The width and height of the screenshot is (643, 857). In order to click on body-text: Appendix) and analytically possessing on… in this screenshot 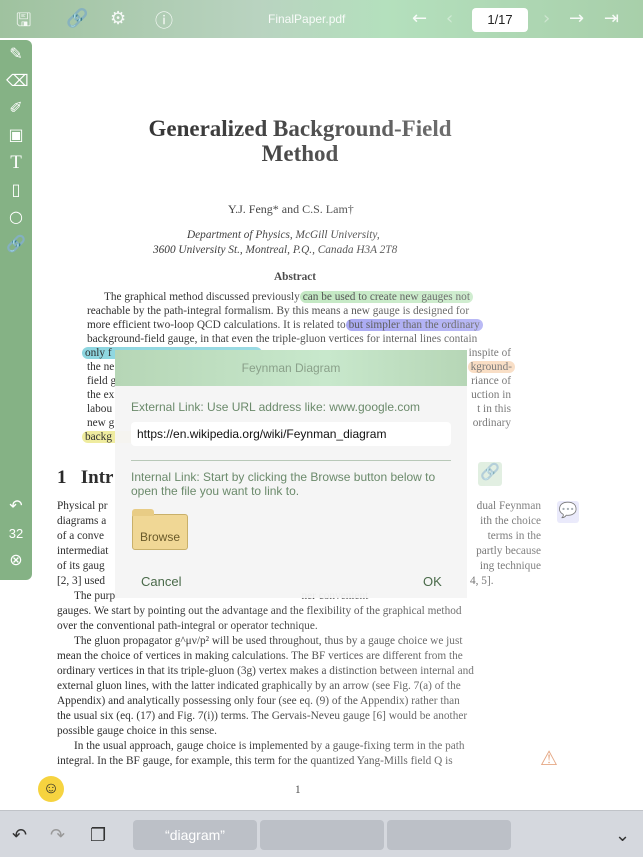, I will do `click(258, 701)`.